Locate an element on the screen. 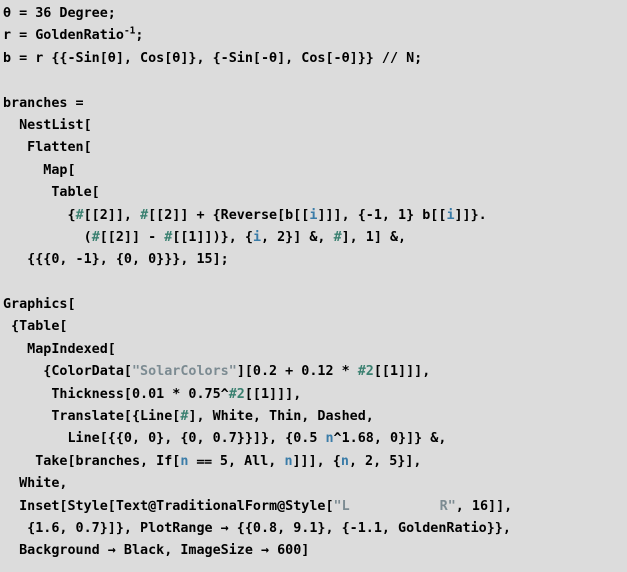  code-text: r = GoldenRatio is located at coordinates (63, 36).